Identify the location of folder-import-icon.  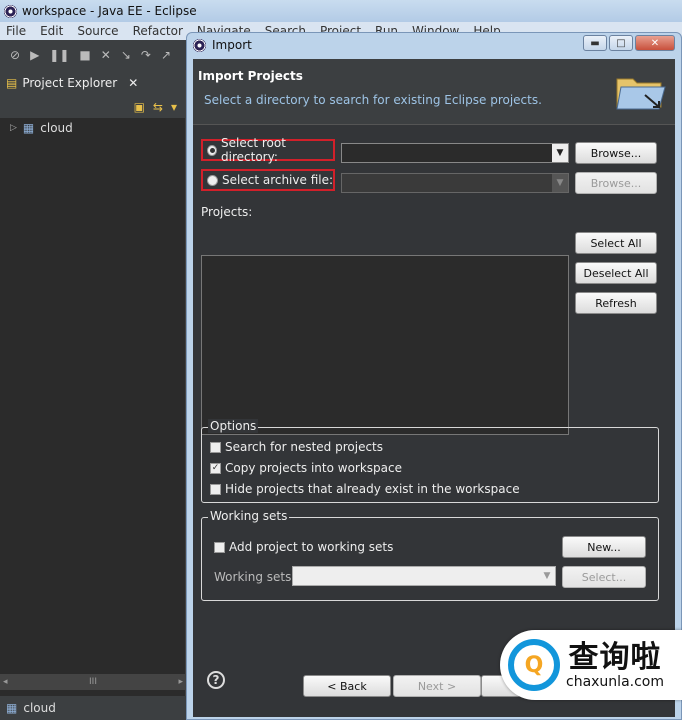
(641, 94).